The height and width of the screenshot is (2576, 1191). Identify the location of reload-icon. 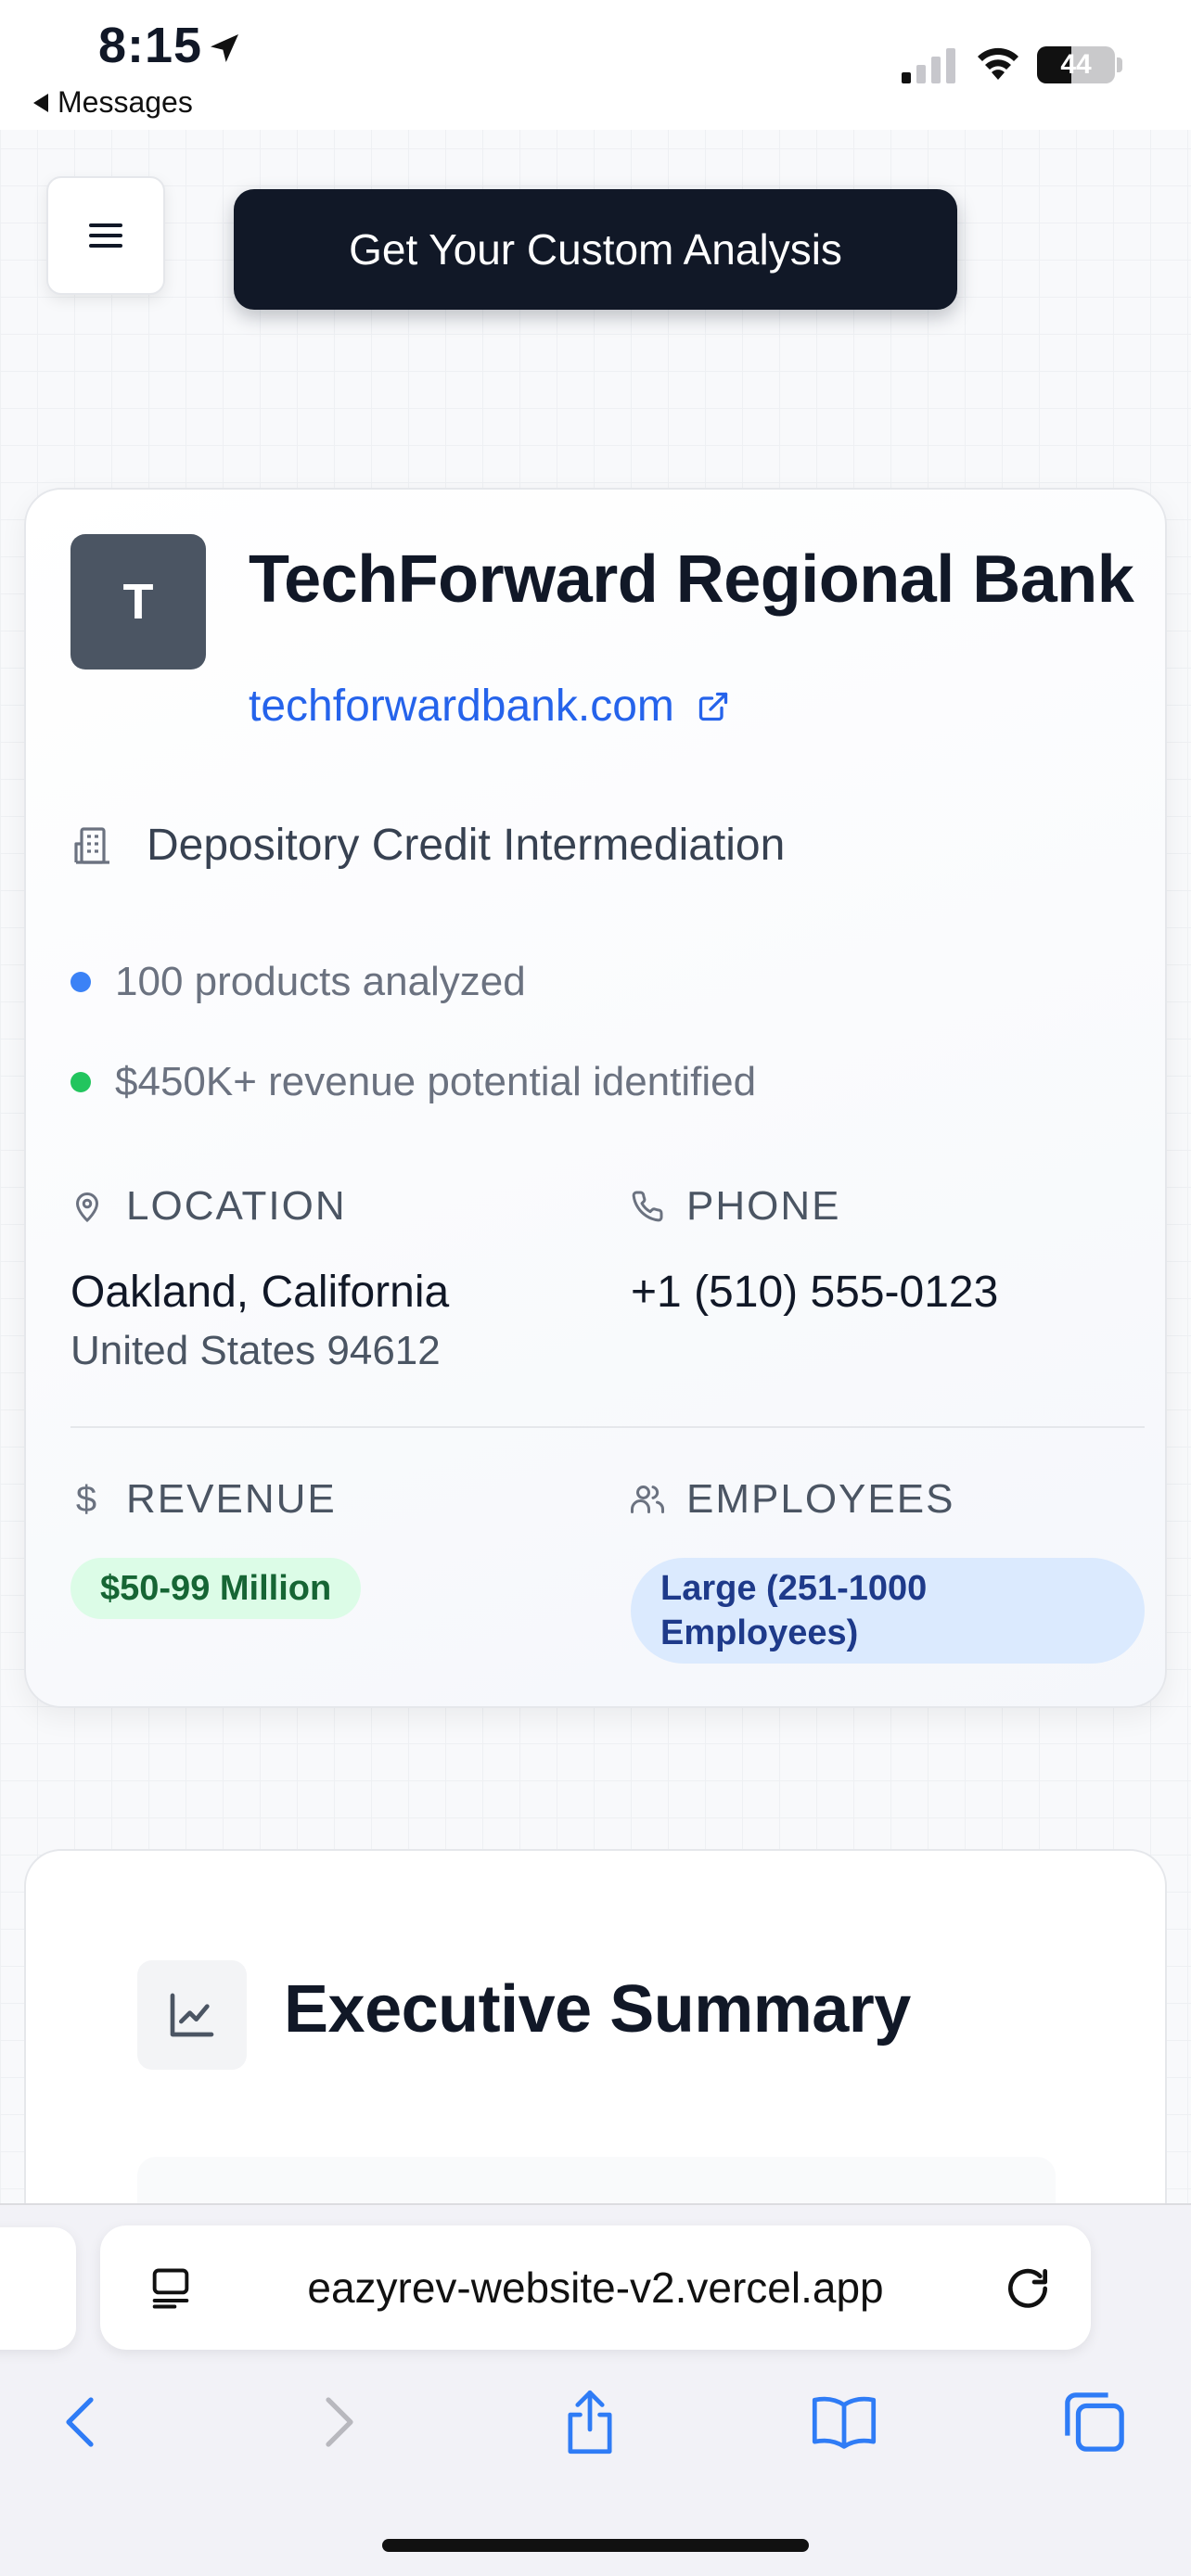
(1028, 2289).